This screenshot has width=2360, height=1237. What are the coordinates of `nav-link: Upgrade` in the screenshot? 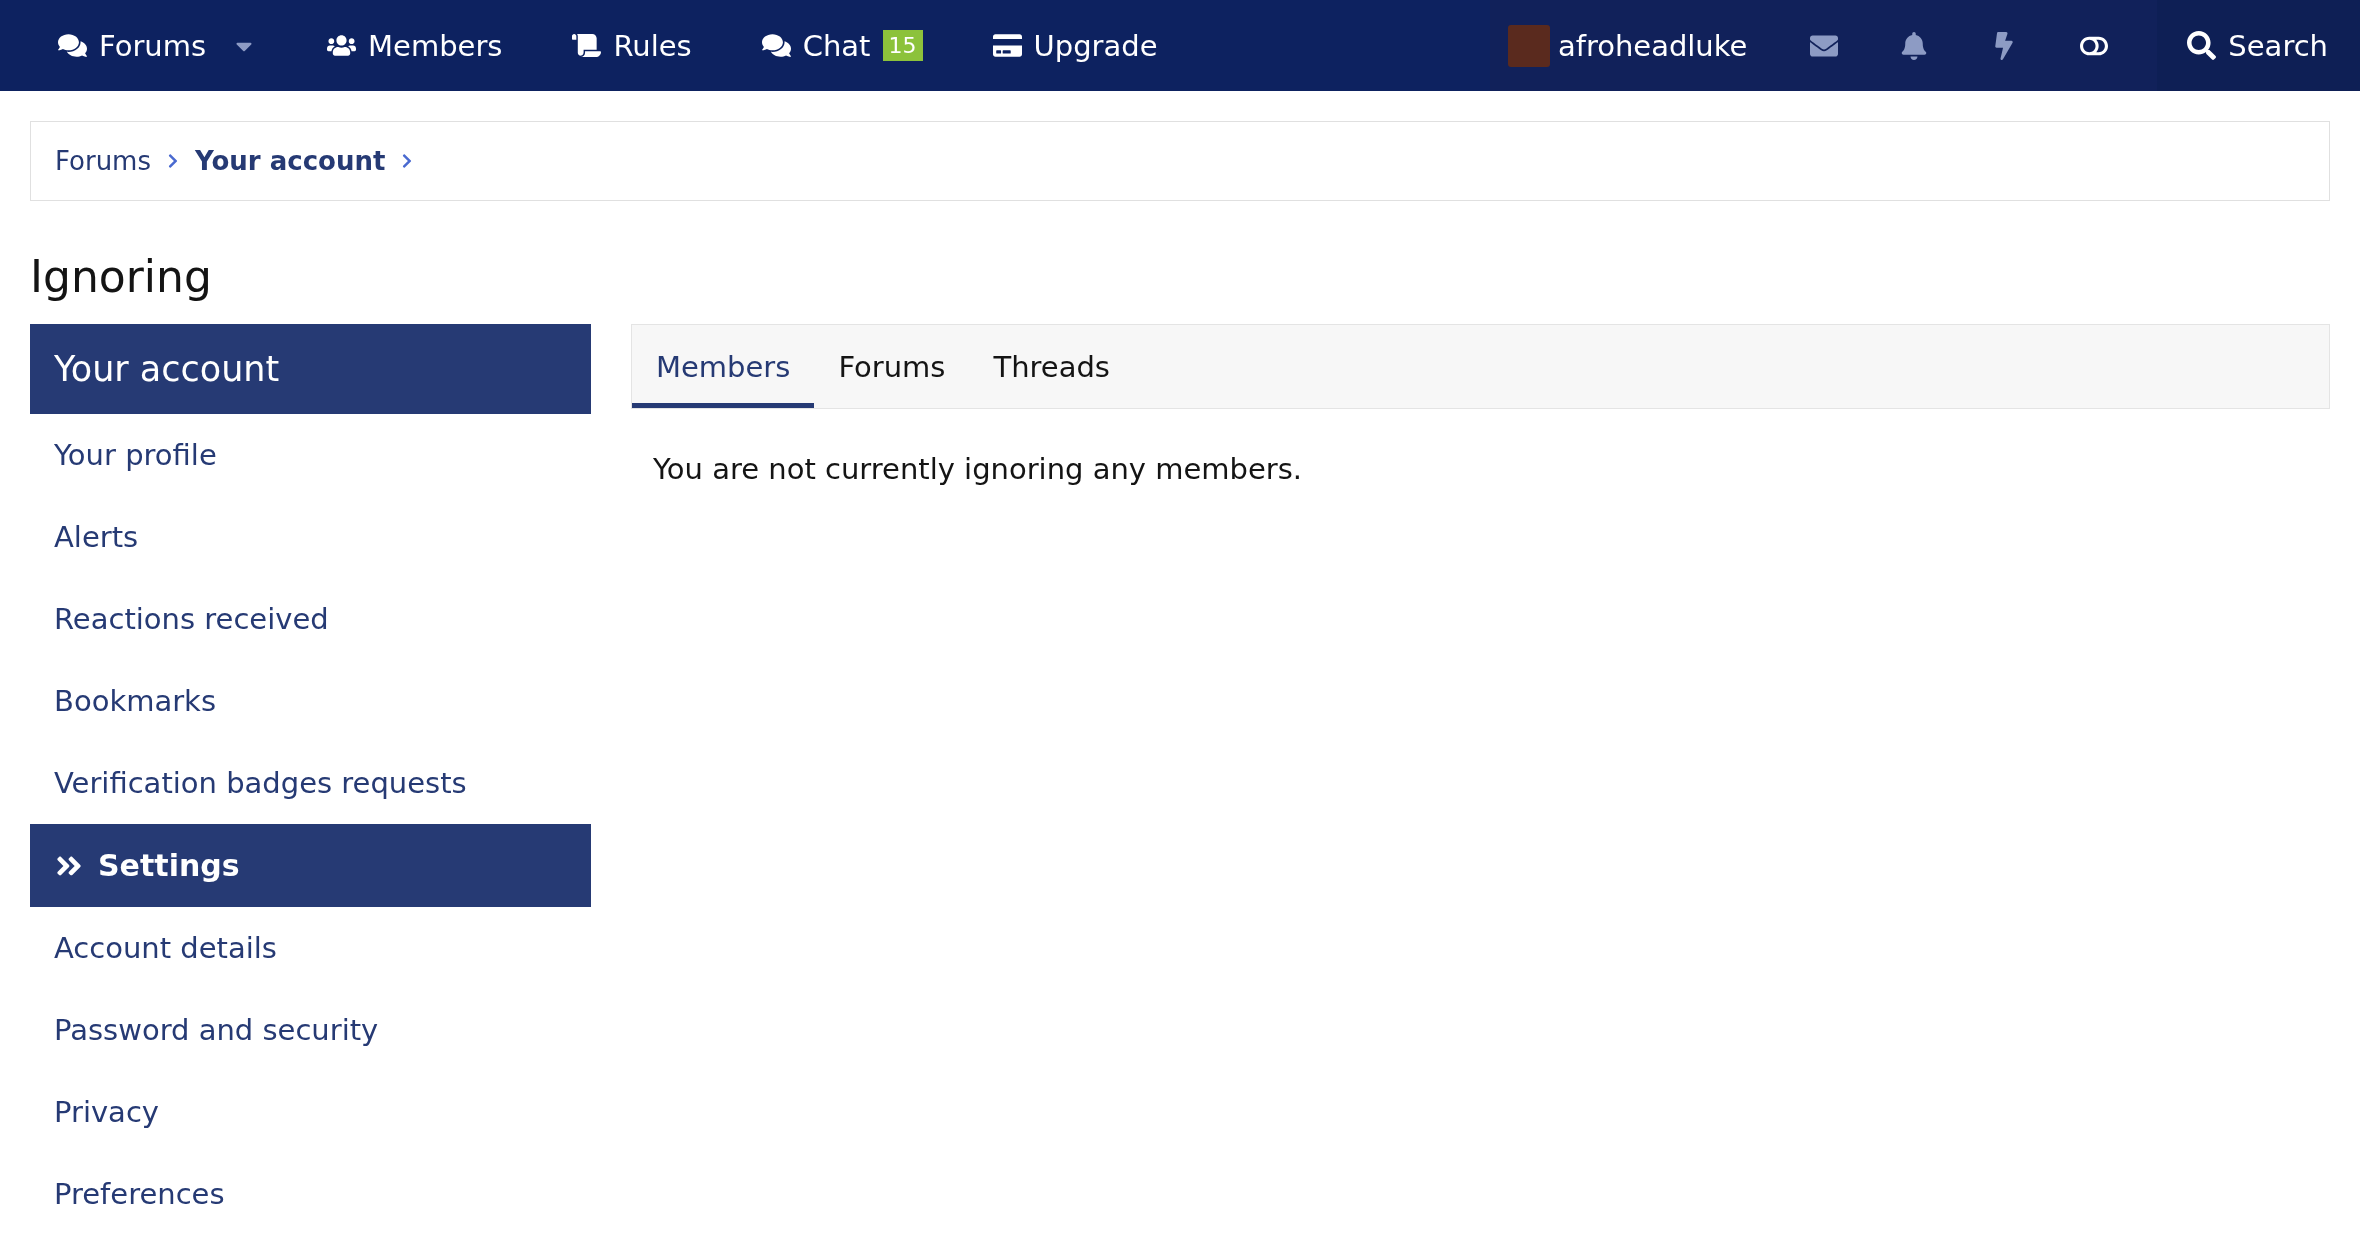 It's located at (1075, 45).